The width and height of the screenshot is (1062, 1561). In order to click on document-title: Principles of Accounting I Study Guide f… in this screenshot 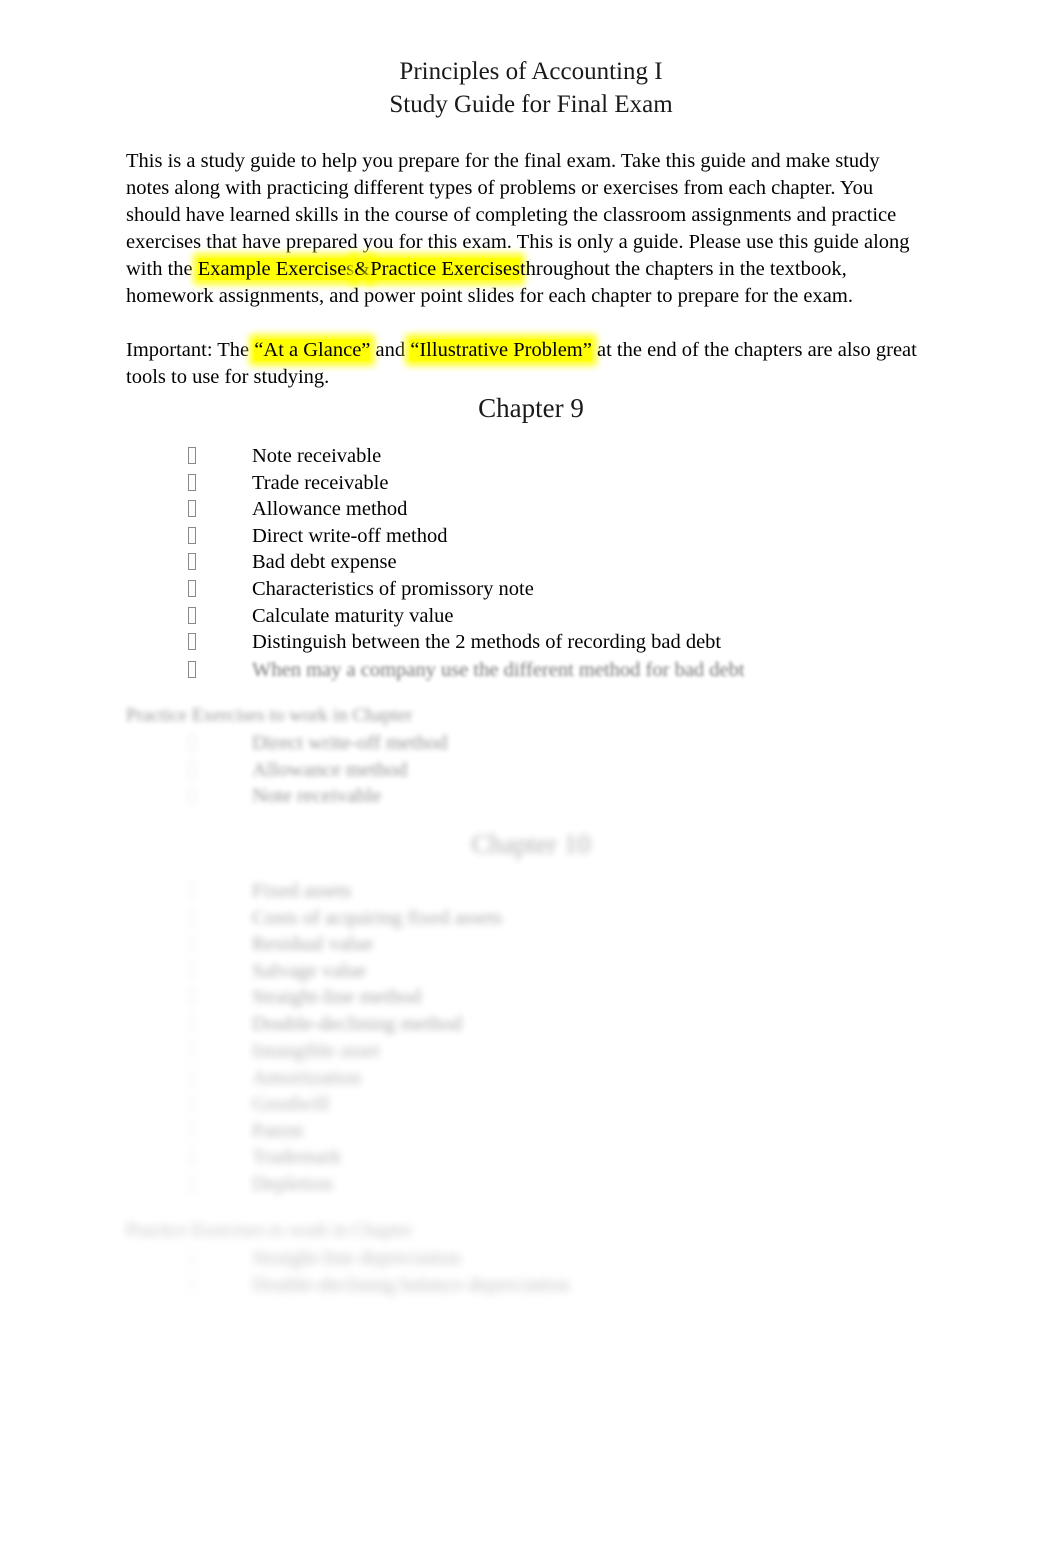, I will do `click(531, 88)`.